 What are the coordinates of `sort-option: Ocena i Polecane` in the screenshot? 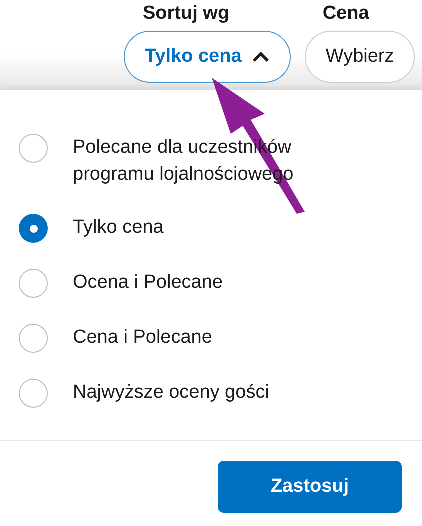 It's located at (211, 283).